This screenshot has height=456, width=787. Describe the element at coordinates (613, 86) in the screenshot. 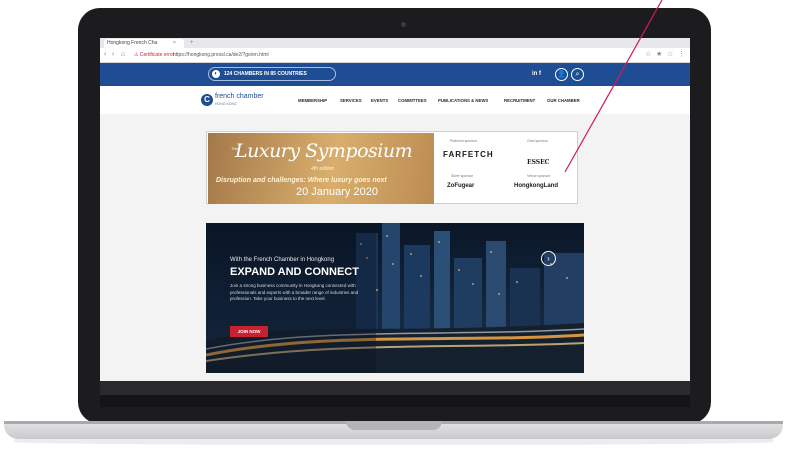

I see `annotation-pointer-line` at that location.